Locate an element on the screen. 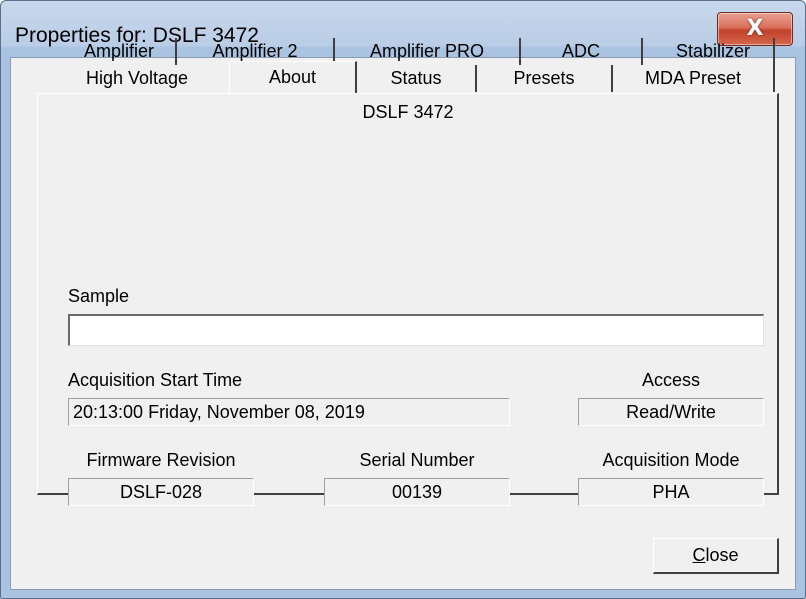  tab-high-voltage: High Voltage is located at coordinates (137, 78).